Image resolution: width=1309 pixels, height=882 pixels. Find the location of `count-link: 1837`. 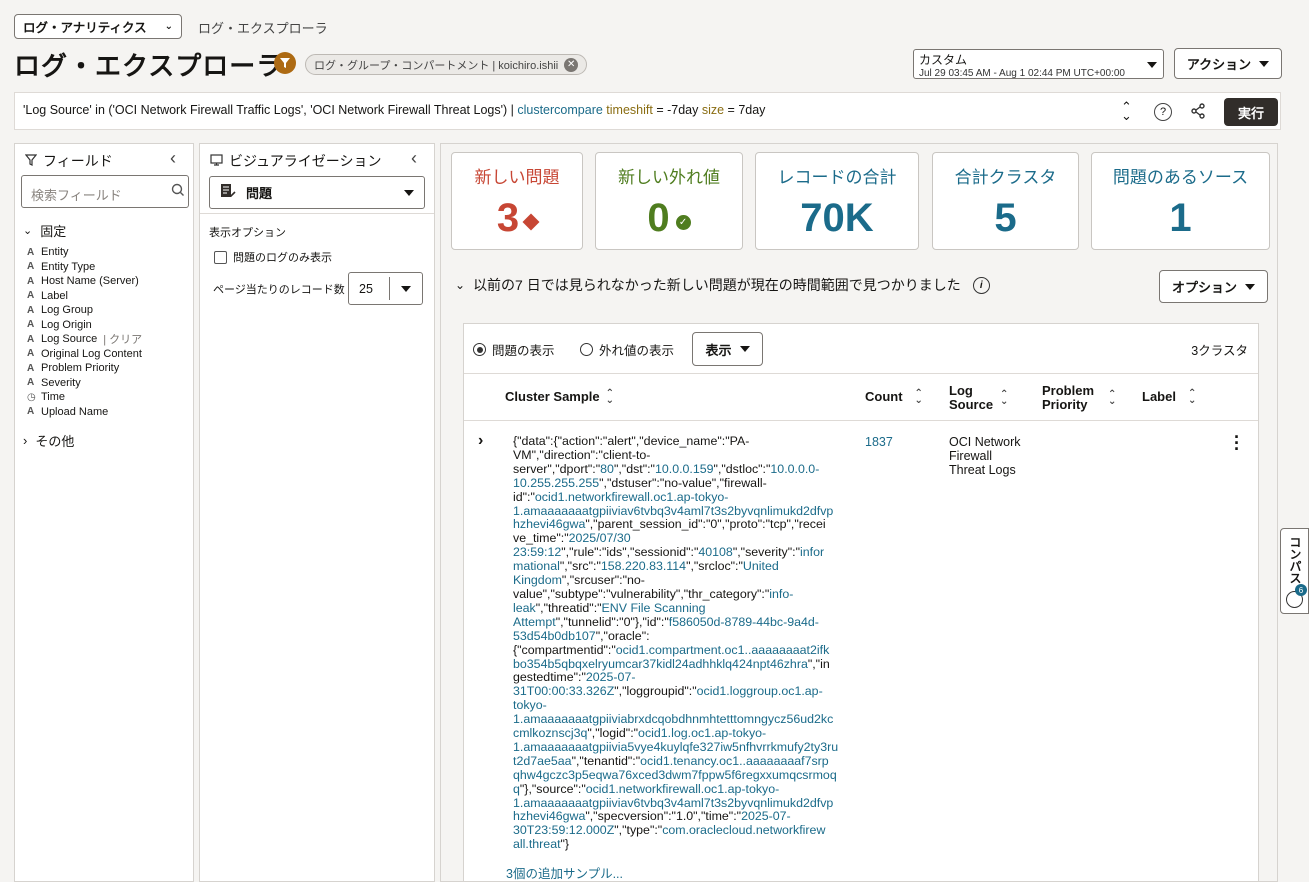

count-link: 1837 is located at coordinates (879, 442).